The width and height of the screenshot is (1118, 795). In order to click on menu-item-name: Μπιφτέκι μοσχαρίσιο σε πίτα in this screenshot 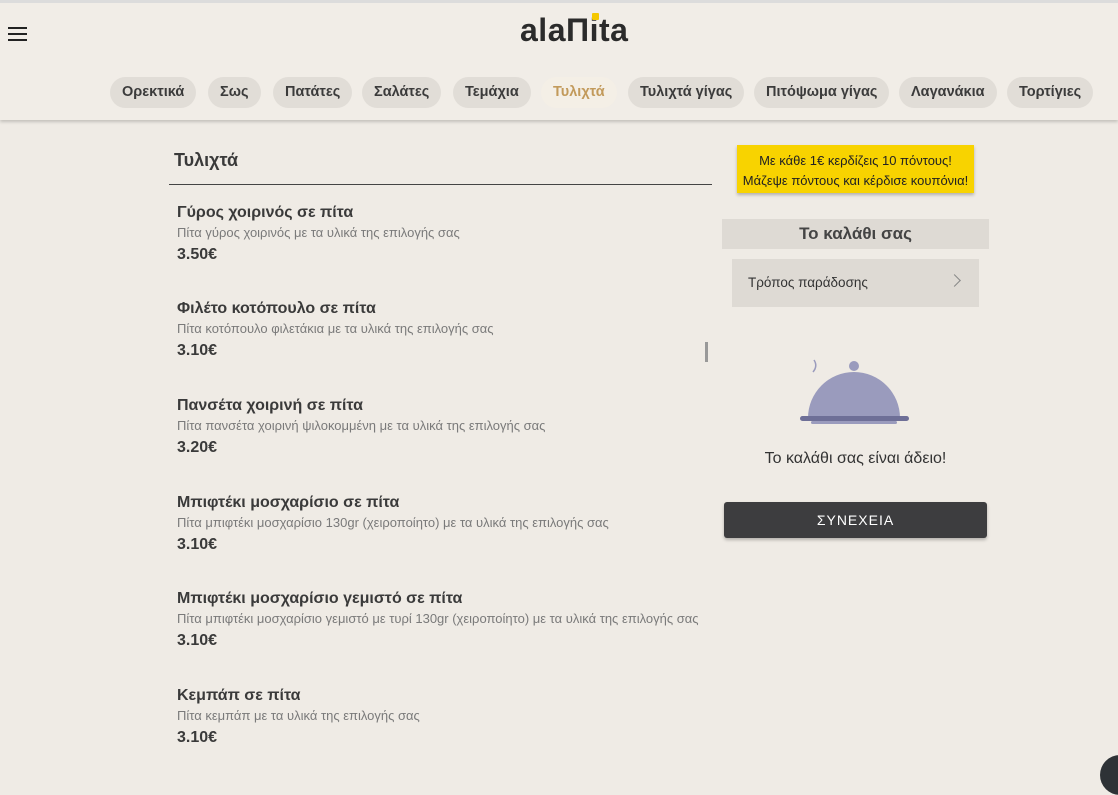, I will do `click(288, 502)`.